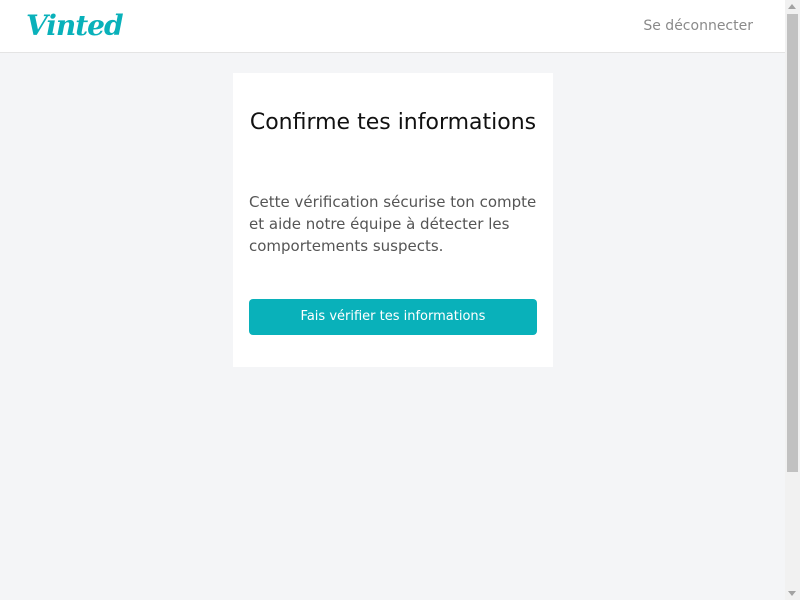 The height and width of the screenshot is (600, 800). Describe the element at coordinates (698, 26) in the screenshot. I see `logout-link: Se déconnecter` at that location.